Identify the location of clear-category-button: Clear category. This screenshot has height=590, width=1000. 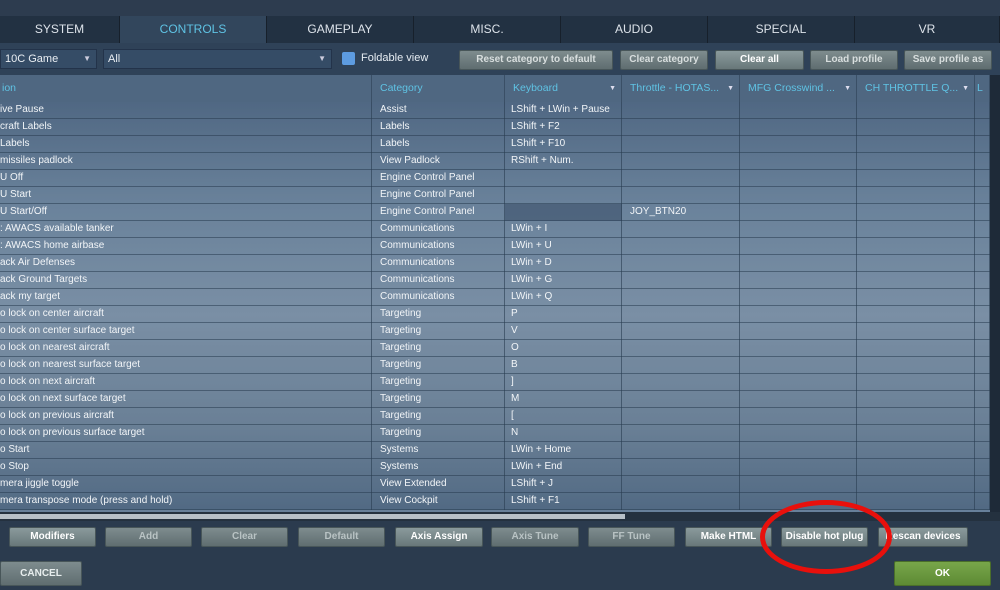
(664, 60).